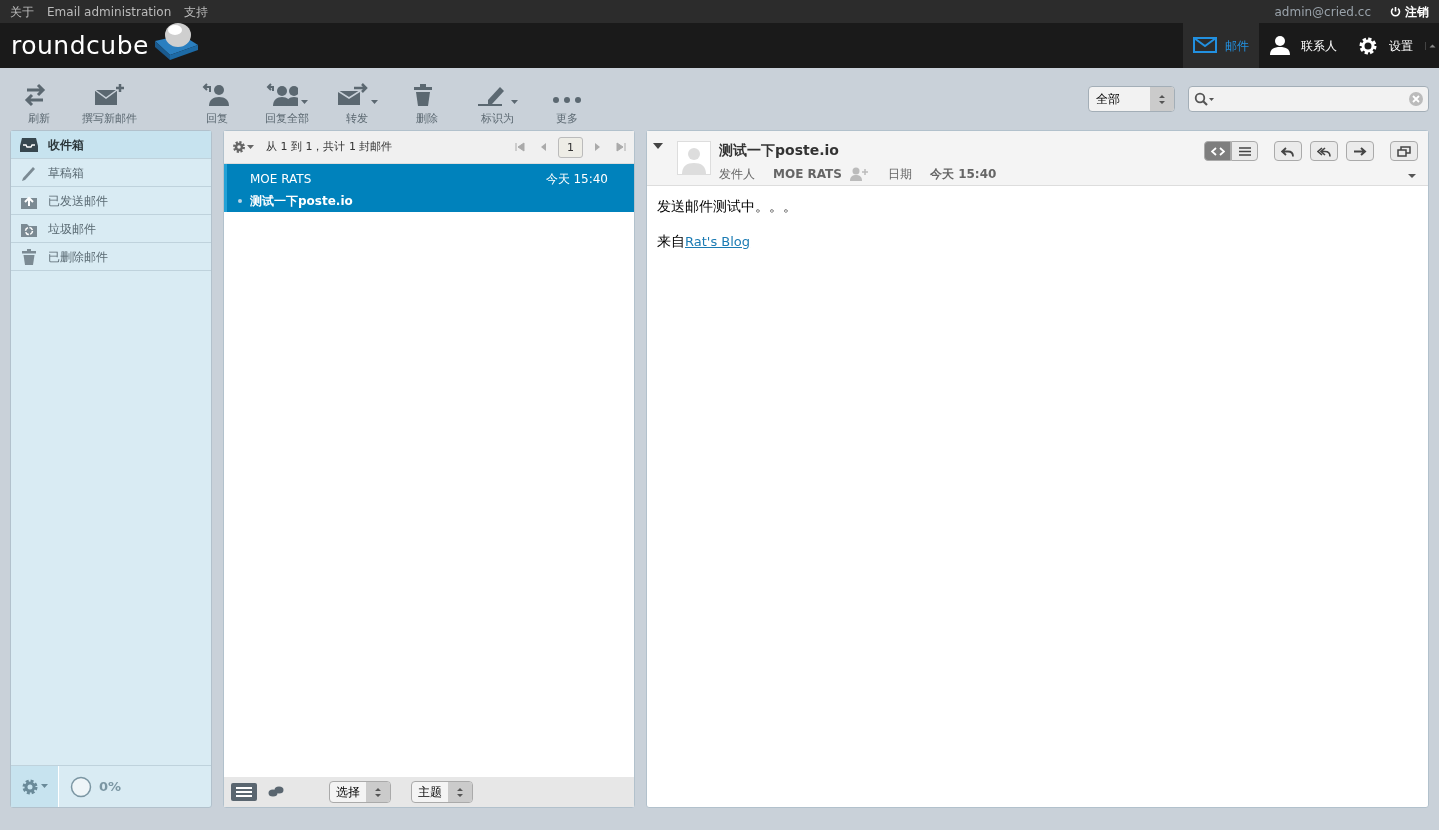 The height and width of the screenshot is (830, 1439). What do you see at coordinates (111, 229) in the screenshot?
I see `folder-item: 垃圾邮件` at bounding box center [111, 229].